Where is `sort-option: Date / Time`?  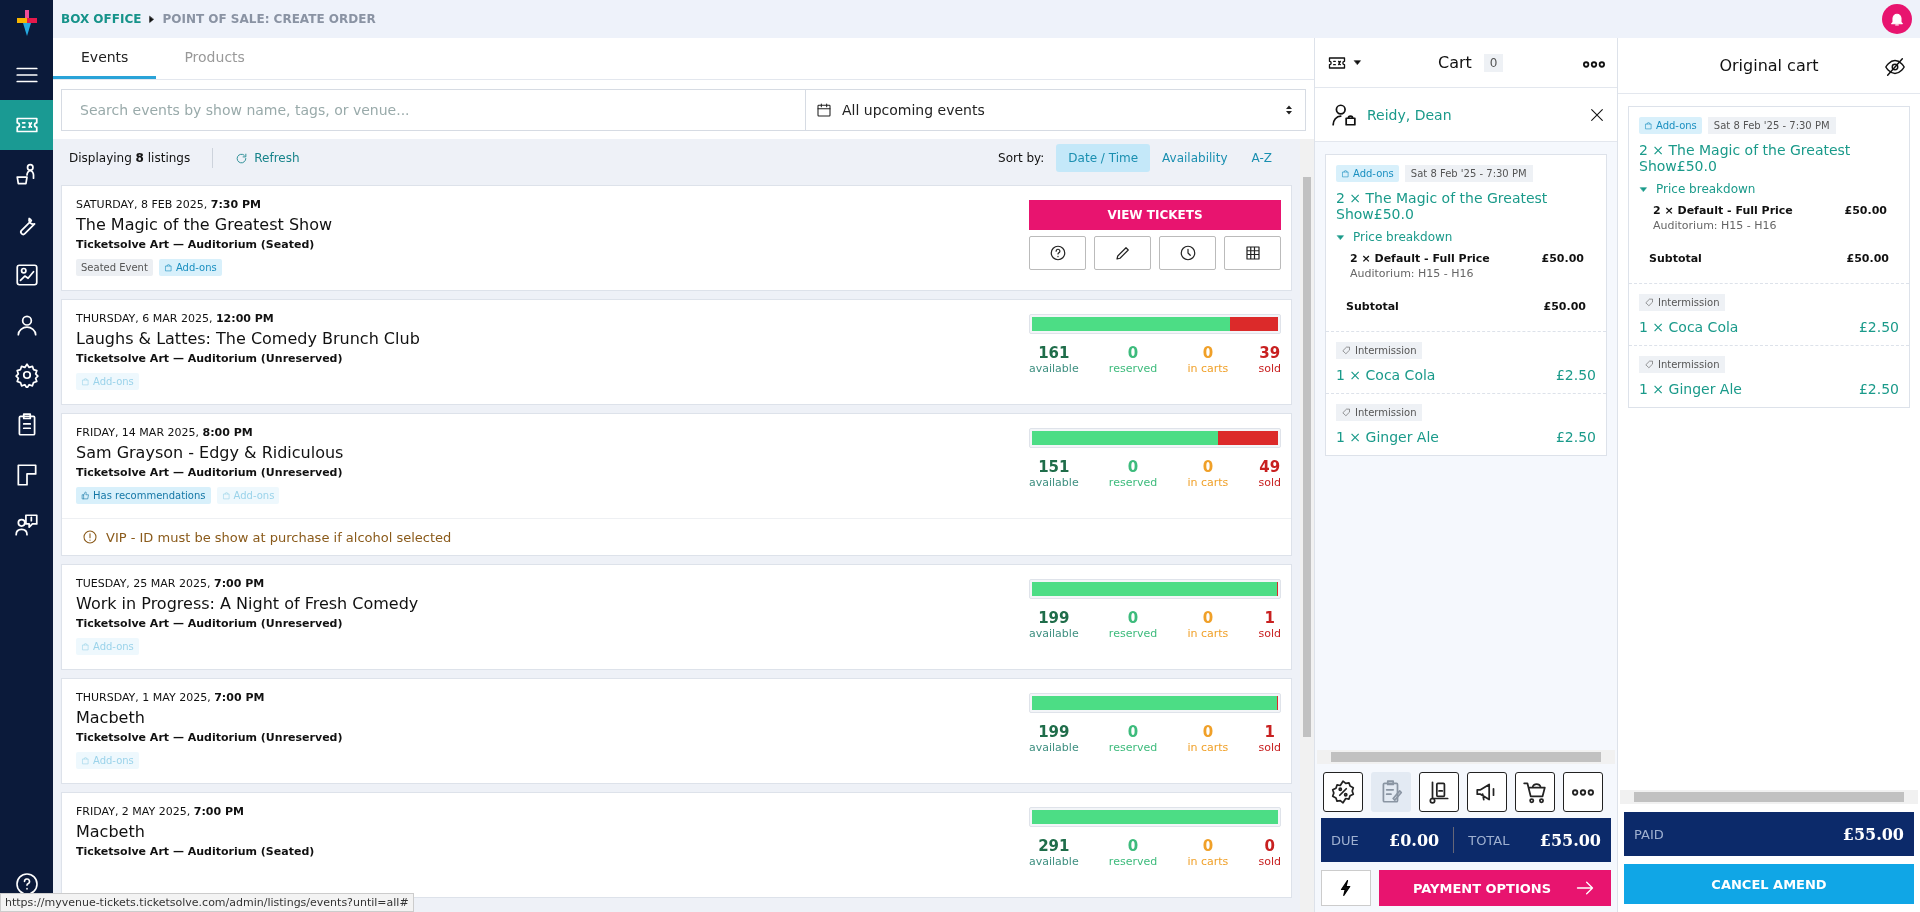
sort-option: Date / Time is located at coordinates (1103, 158).